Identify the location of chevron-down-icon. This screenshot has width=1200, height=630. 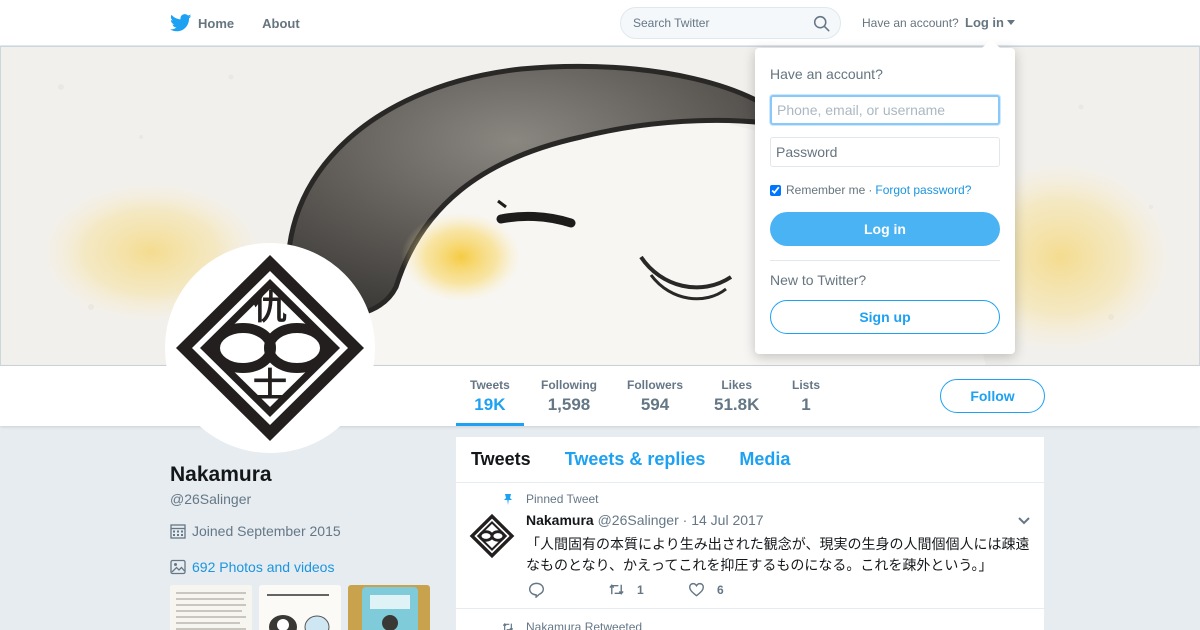
(1024, 521).